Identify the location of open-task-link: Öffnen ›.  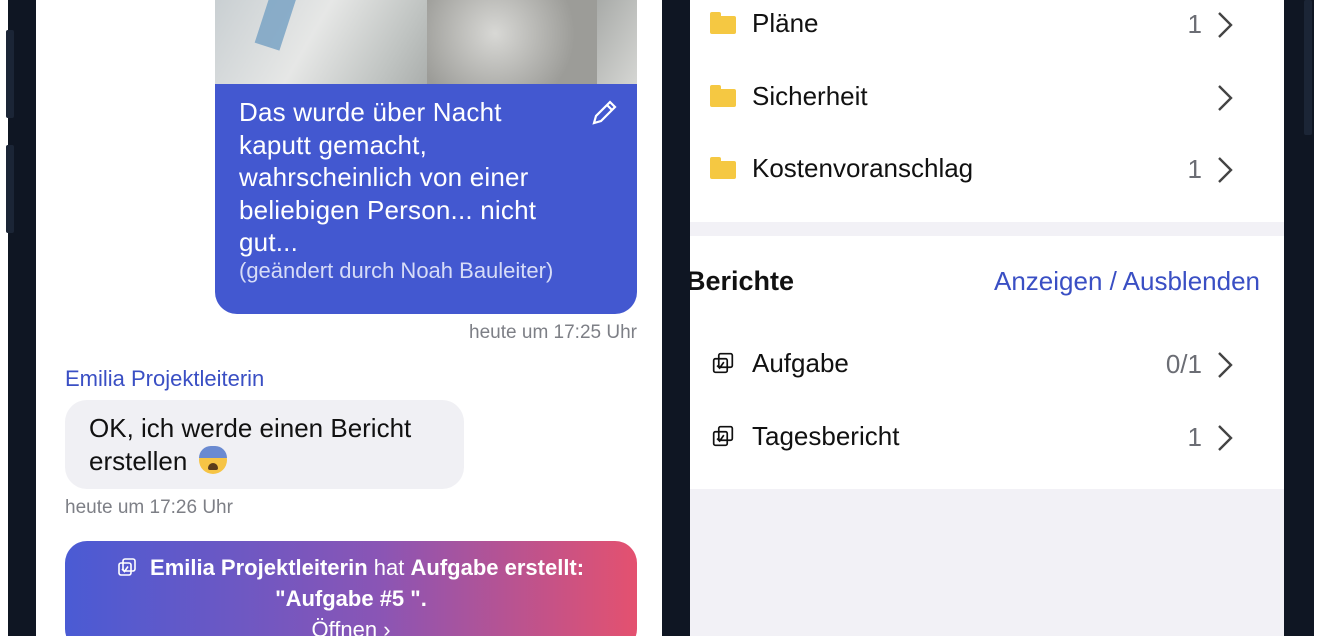
(351, 626).